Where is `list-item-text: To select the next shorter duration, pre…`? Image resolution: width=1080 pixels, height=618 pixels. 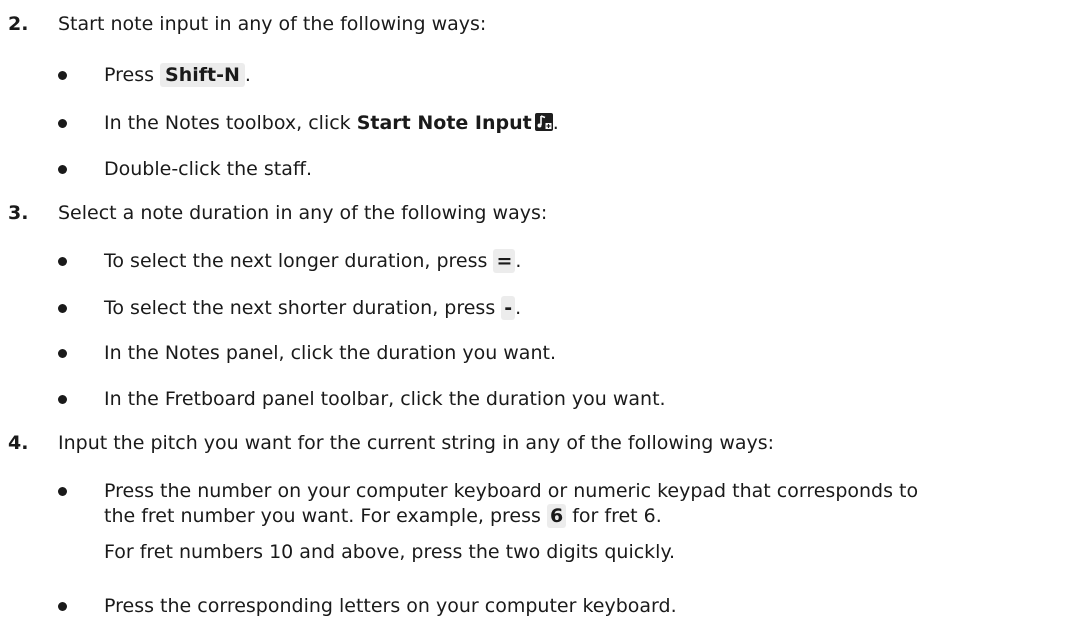 list-item-text: To select the next shorter duration, pre… is located at coordinates (313, 308).